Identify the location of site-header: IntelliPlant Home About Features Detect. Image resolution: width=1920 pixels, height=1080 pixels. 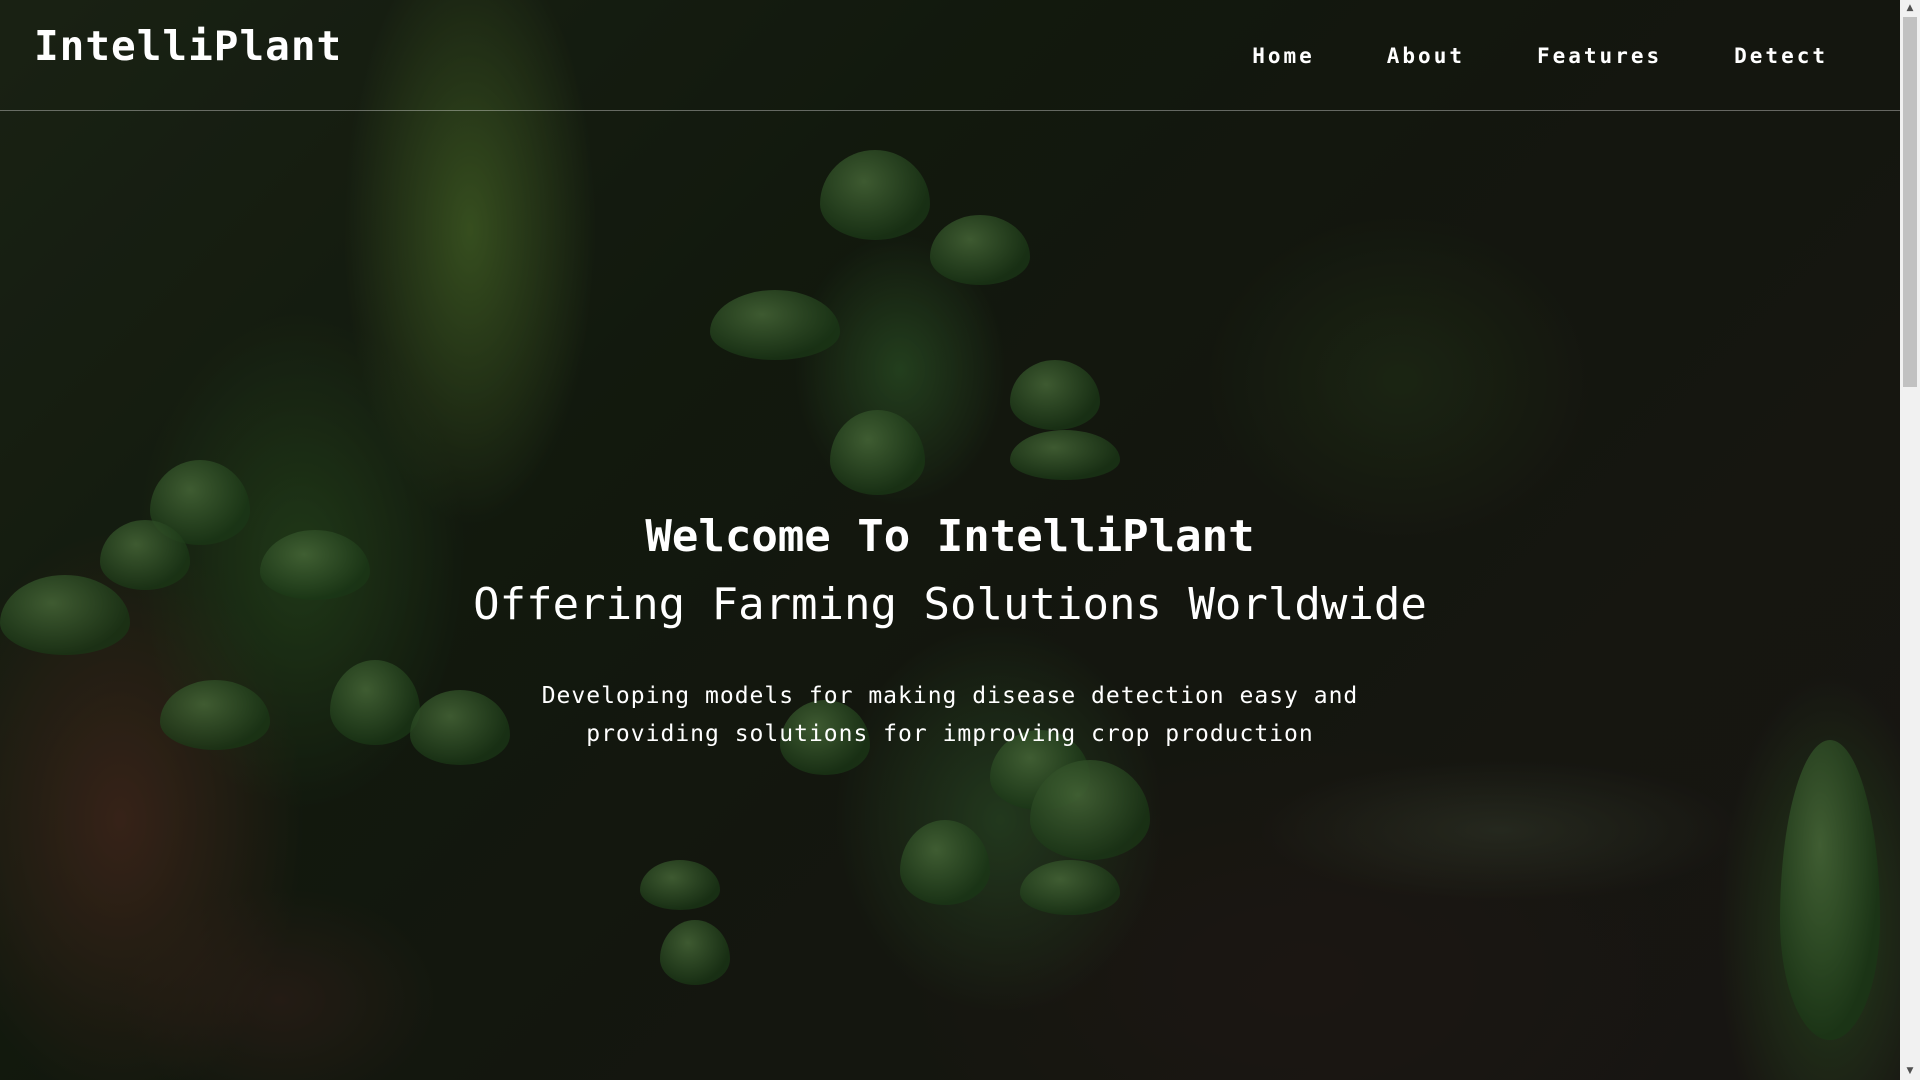
(950, 55).